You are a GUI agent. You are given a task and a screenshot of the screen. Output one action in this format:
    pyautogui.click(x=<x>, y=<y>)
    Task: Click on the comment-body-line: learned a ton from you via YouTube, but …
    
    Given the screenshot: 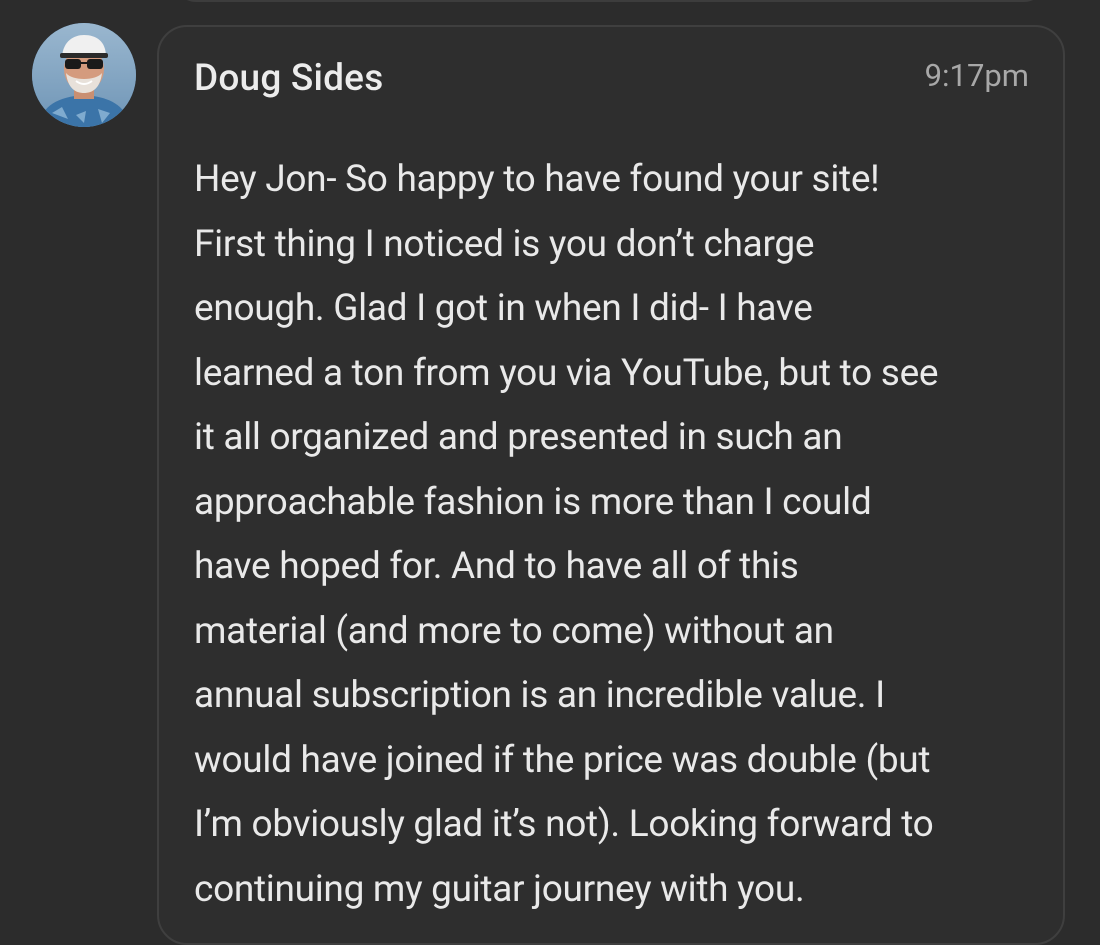 What is the action you would take?
    pyautogui.click(x=566, y=373)
    